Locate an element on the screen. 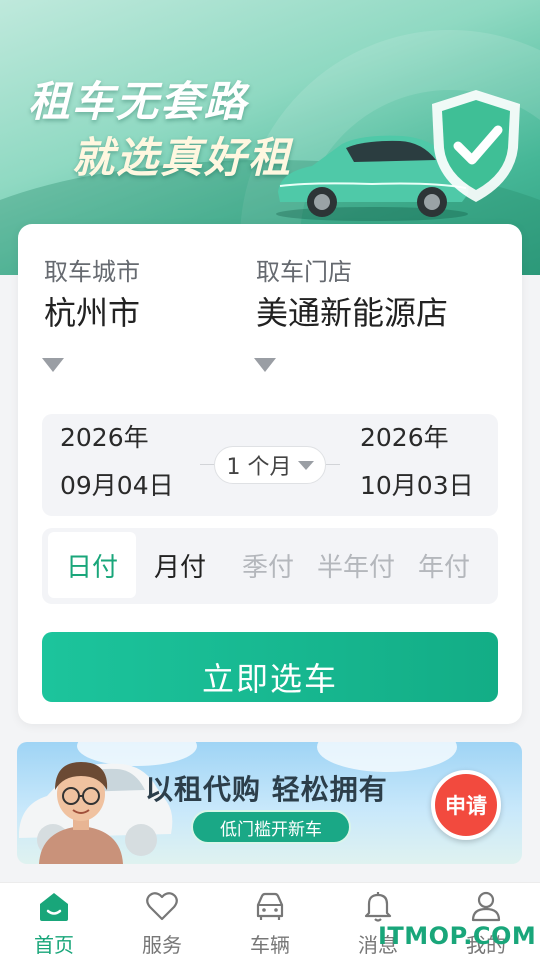 This screenshot has height=960, width=540. duration-value: 1 个月 is located at coordinates (259, 467).